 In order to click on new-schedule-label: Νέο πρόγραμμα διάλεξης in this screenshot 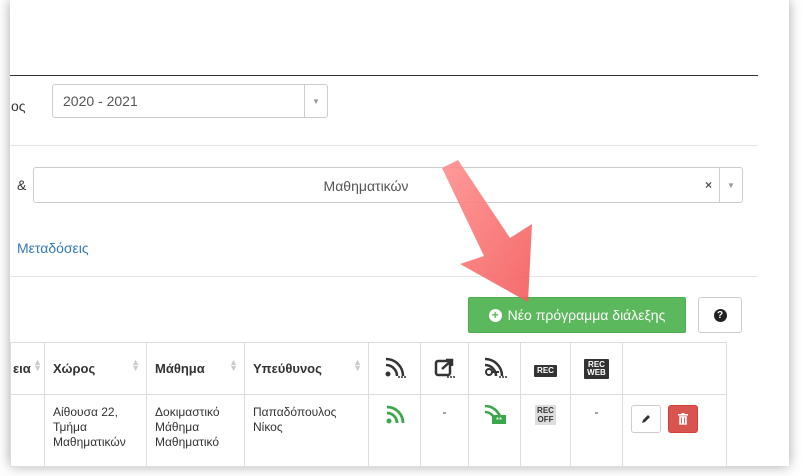, I will do `click(586, 315)`.